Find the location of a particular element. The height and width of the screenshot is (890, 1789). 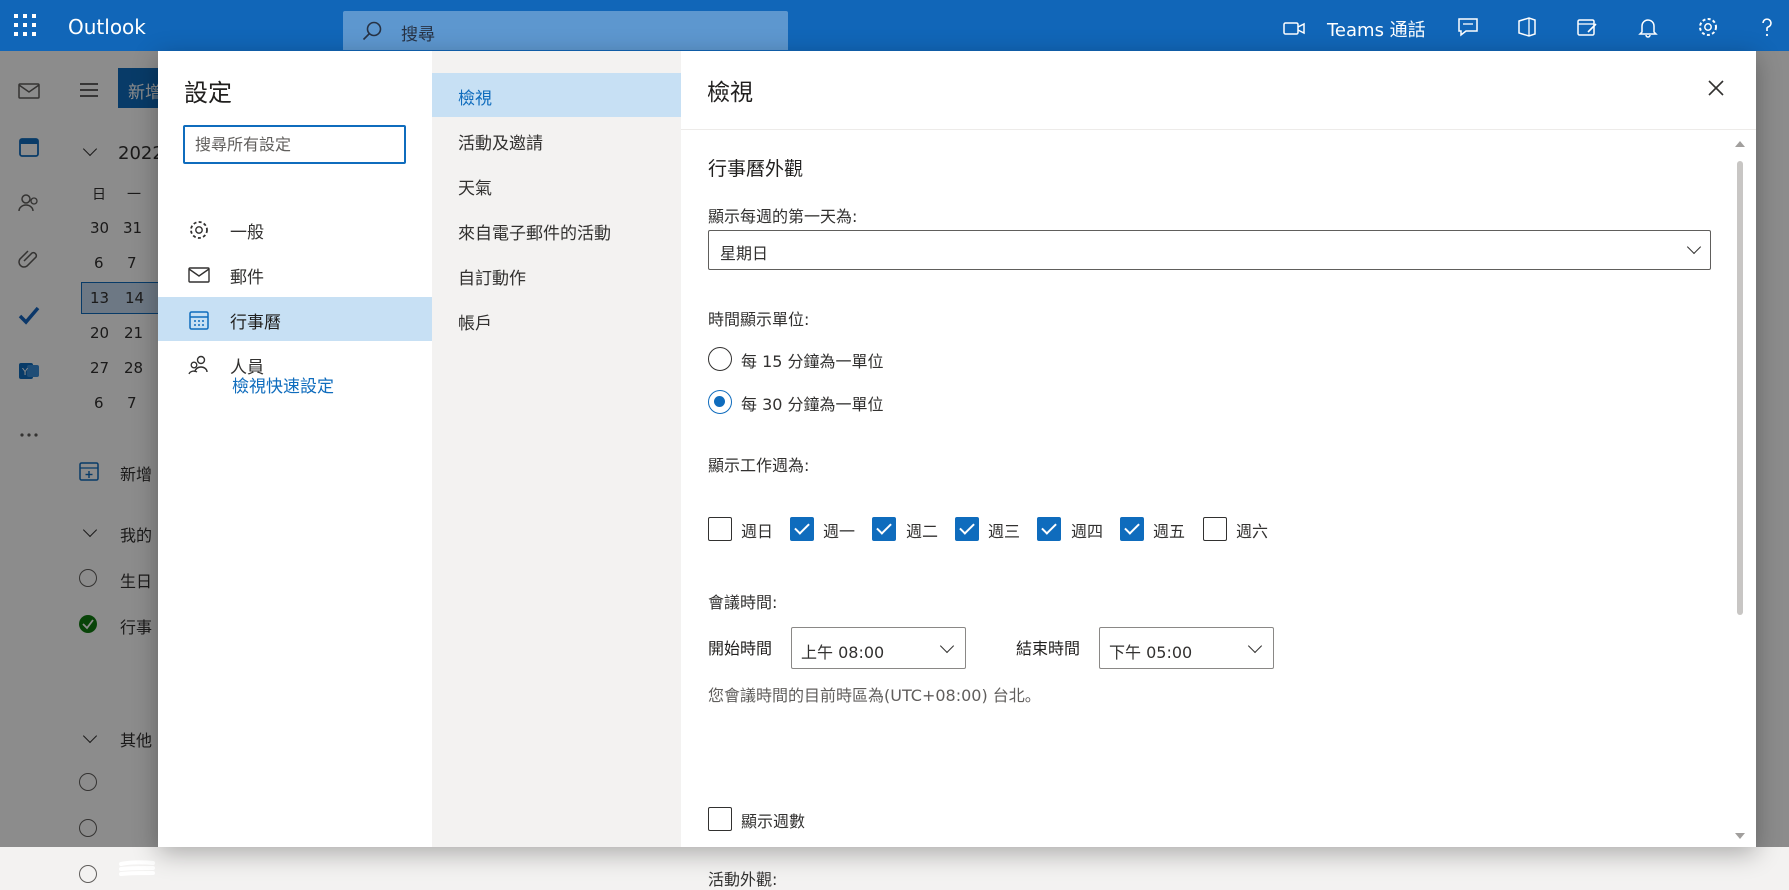

category-general: 一般 is located at coordinates (295, 229).